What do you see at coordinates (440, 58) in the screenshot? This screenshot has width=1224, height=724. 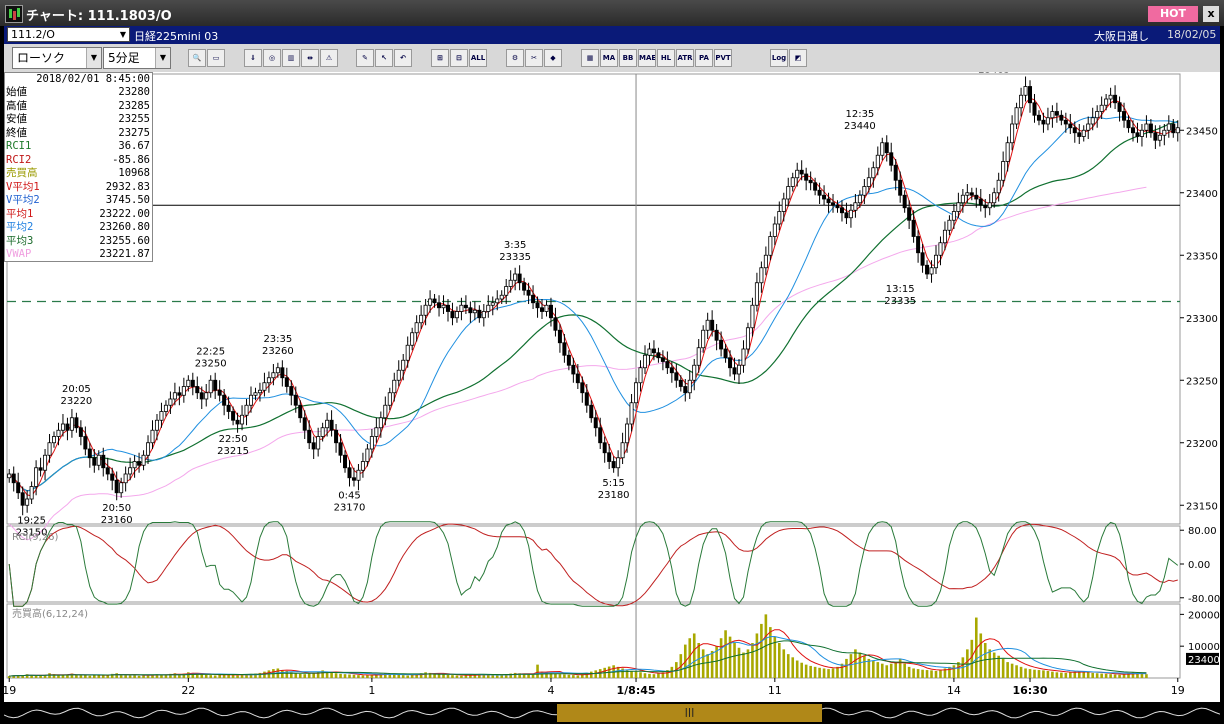 I see `candle-a-button: ⊞` at bounding box center [440, 58].